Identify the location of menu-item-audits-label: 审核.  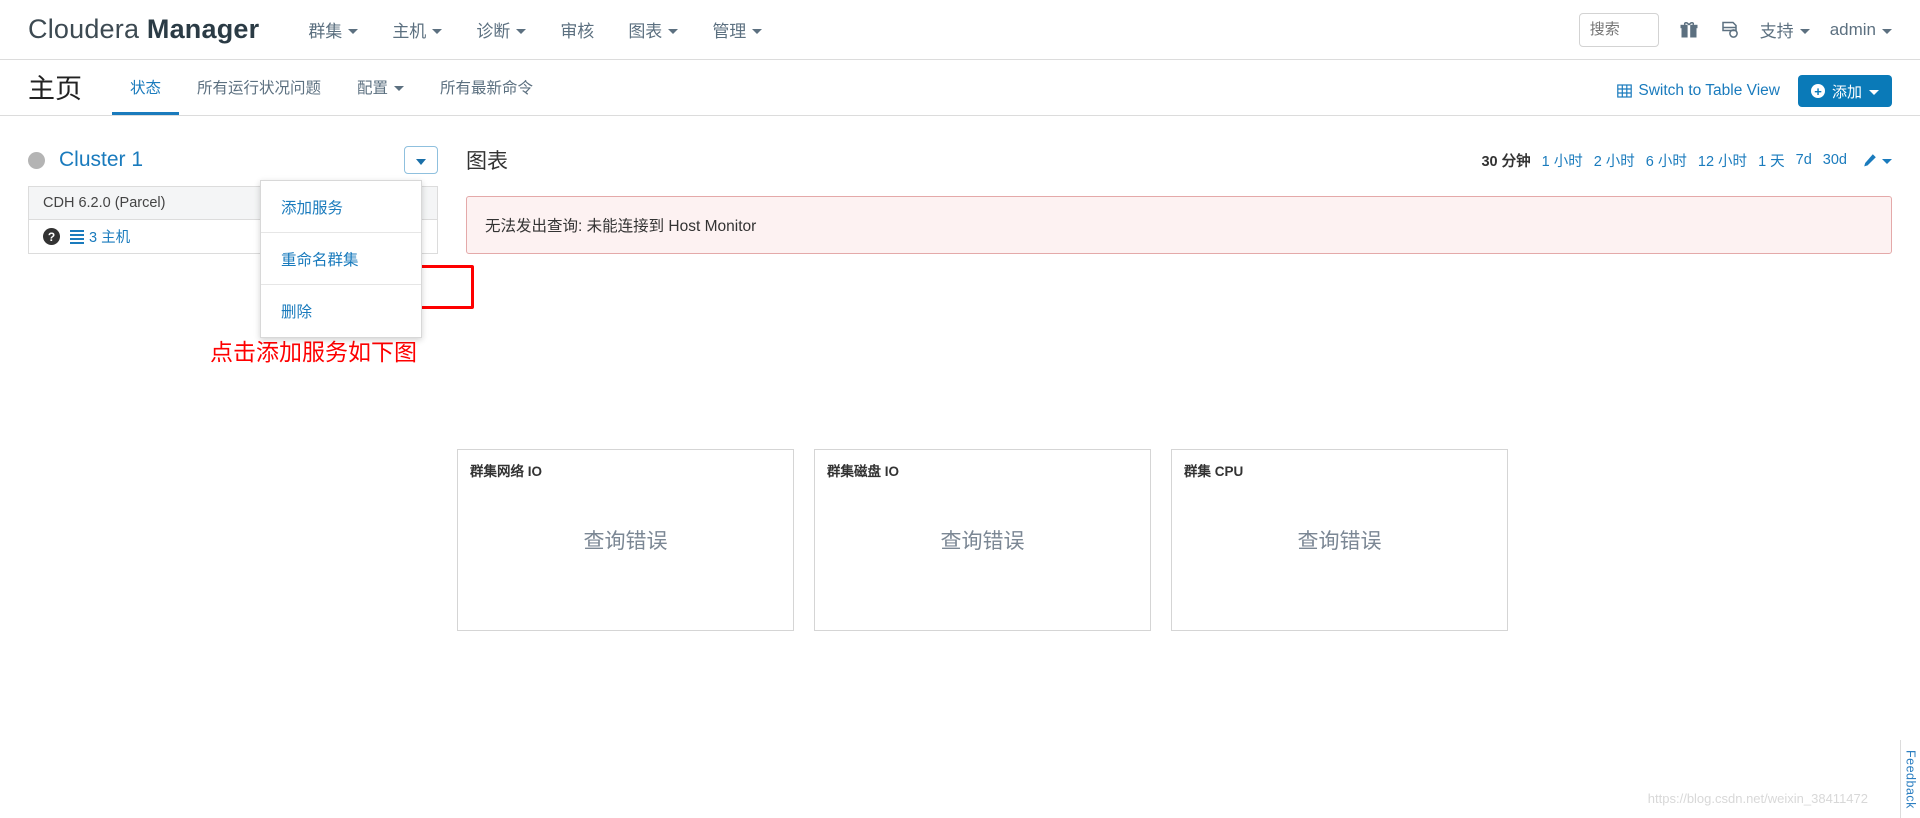
(577, 31).